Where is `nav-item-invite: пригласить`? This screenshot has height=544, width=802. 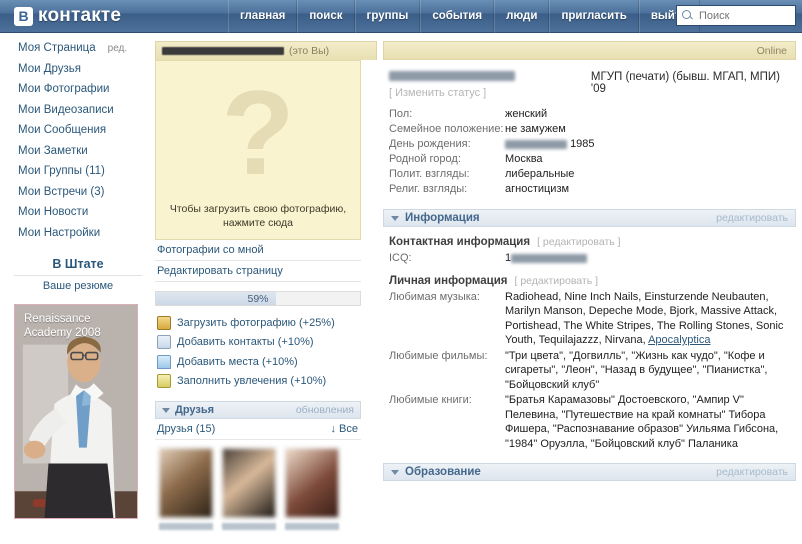
nav-item-invite: пригласить is located at coordinates (594, 16).